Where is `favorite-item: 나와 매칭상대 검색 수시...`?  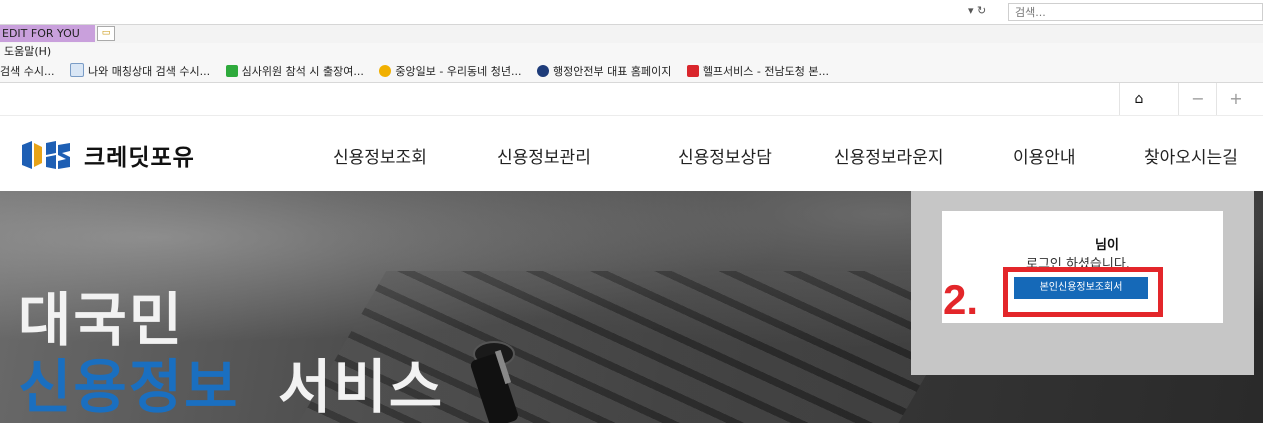
favorite-item: 나와 매칭상대 검색 수시... is located at coordinates (140, 71).